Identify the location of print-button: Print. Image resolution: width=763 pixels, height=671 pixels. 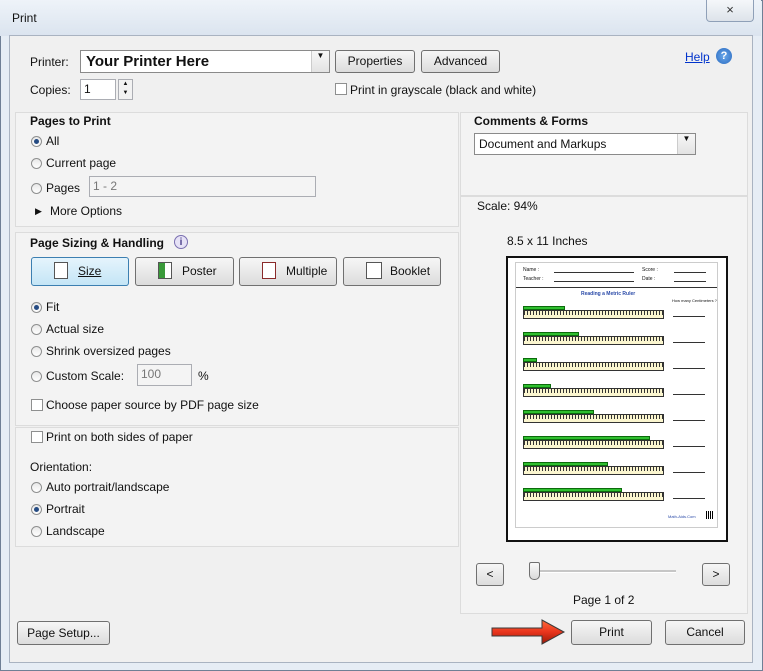
(611, 632).